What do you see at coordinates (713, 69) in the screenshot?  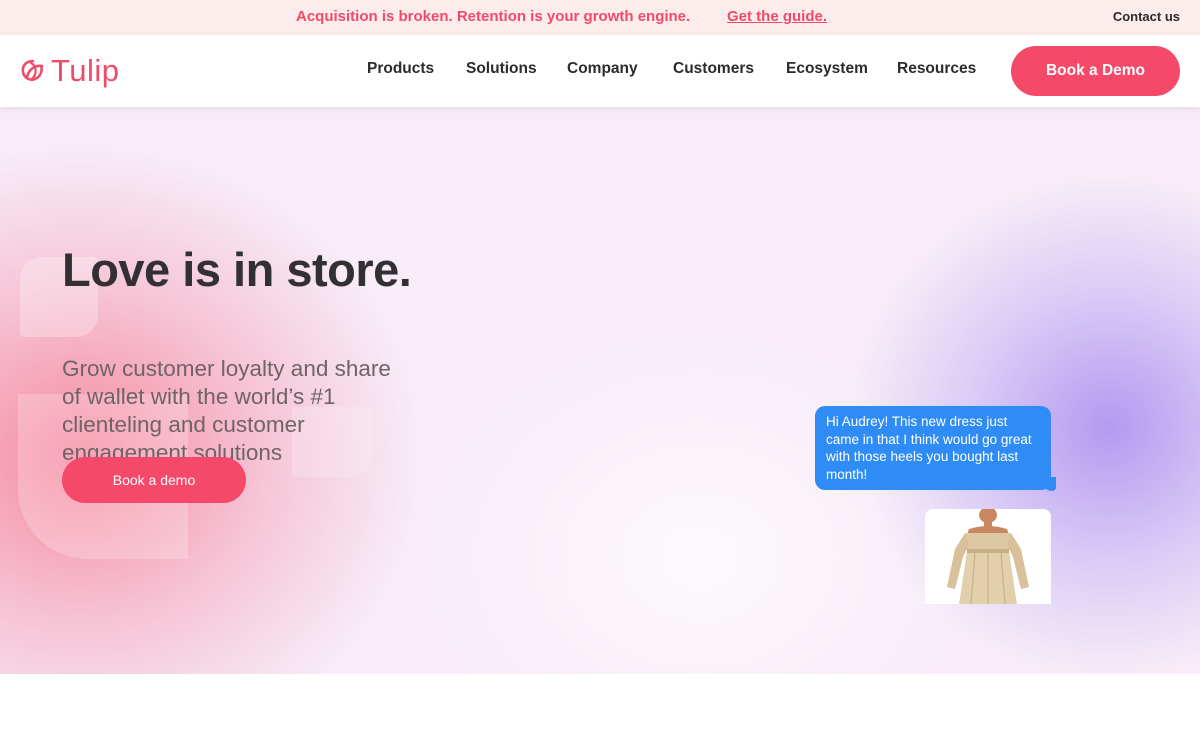 I see `nav-item-customers: Customers` at bounding box center [713, 69].